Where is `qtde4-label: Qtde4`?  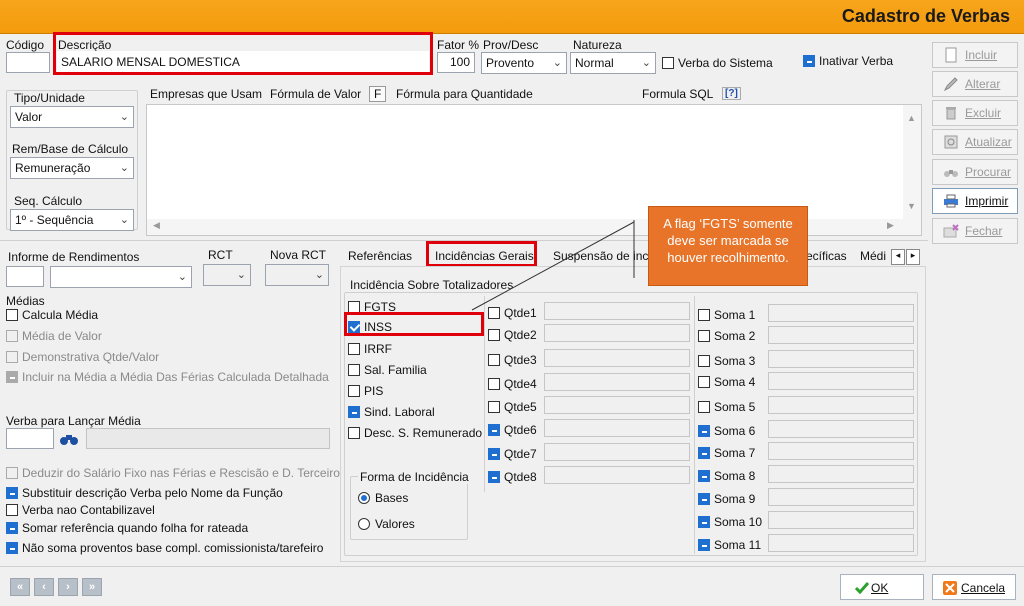
qtde4-label: Qtde4 is located at coordinates (520, 384).